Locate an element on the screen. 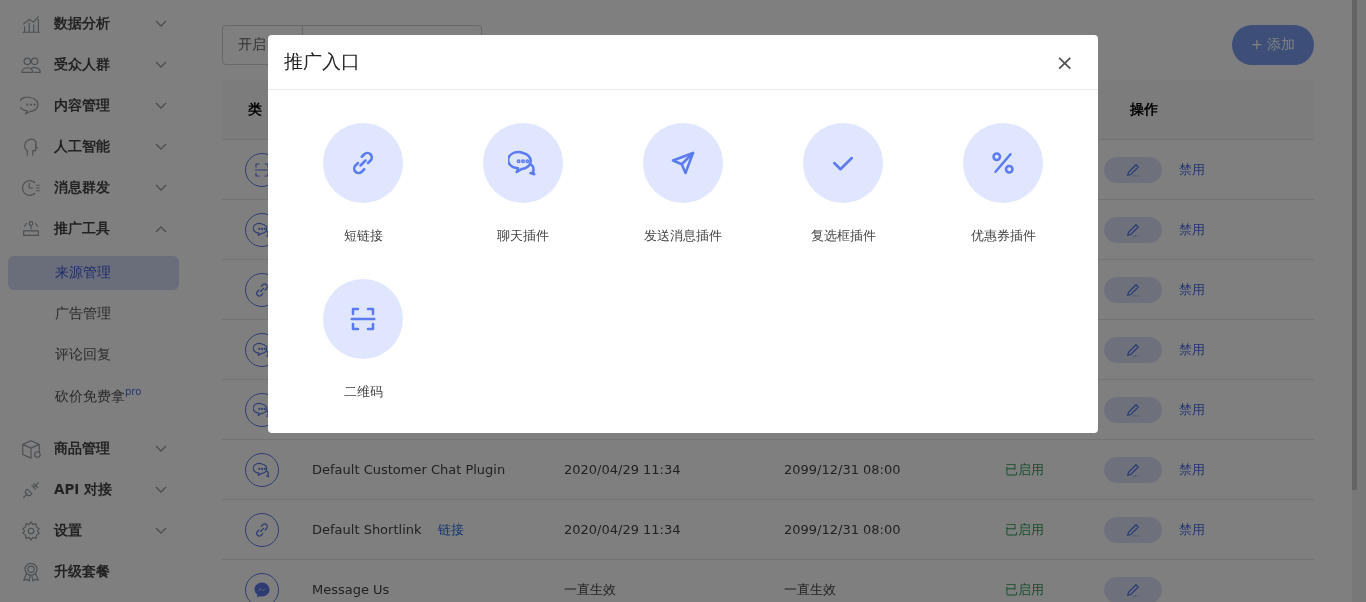 This screenshot has width=1366, height=602. column-header: 操作 is located at coordinates (1144, 109).